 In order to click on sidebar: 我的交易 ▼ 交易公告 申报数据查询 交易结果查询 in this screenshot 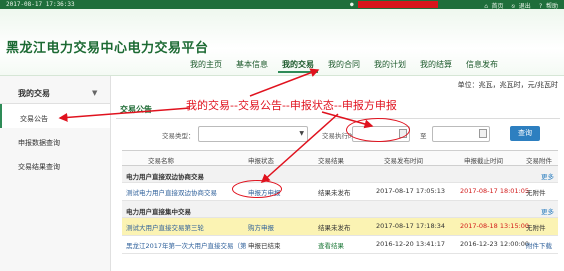, I will do `click(55, 173)`.